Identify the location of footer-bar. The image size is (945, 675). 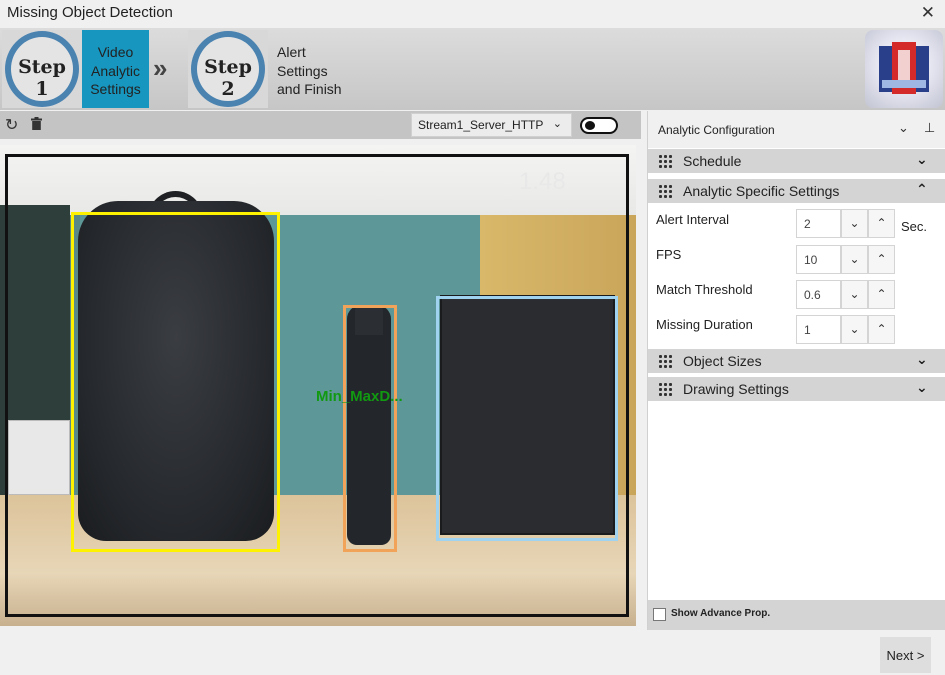
(472, 652).